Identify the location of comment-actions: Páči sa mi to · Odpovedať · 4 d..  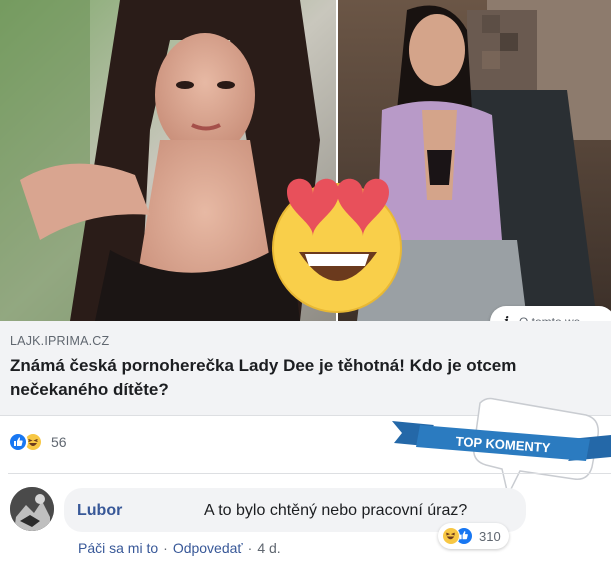
(179, 548).